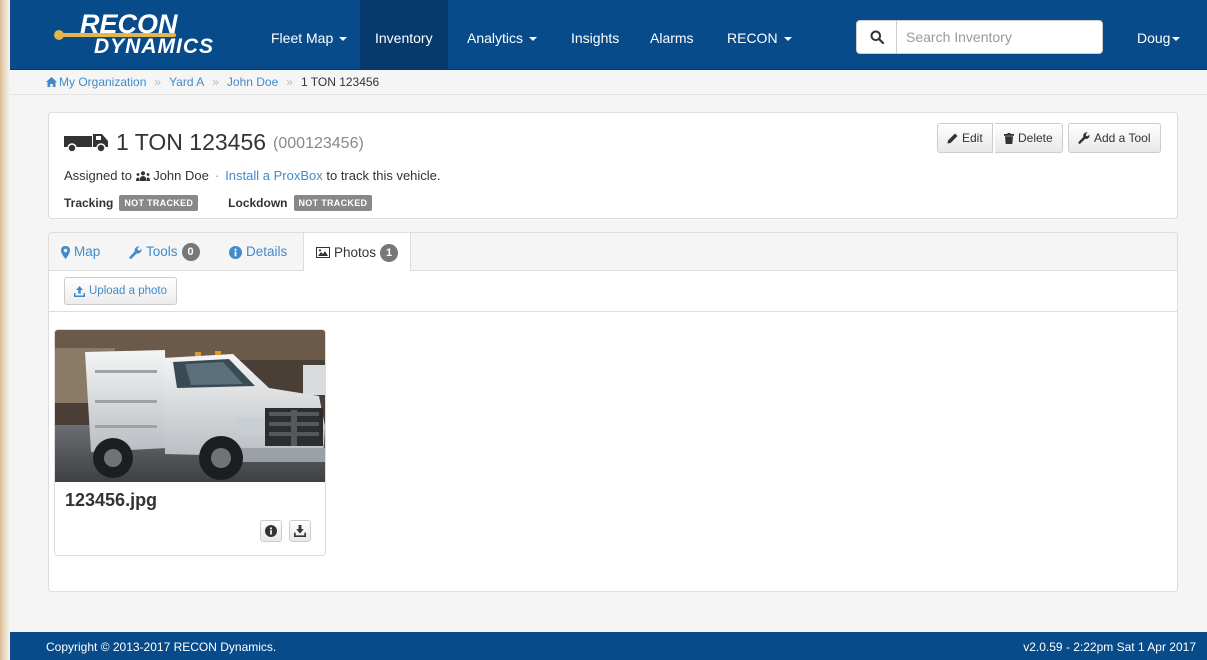 The width and height of the screenshot is (1207, 660). I want to click on install-proxbox-link: Install a ProxBox, so click(274, 175).